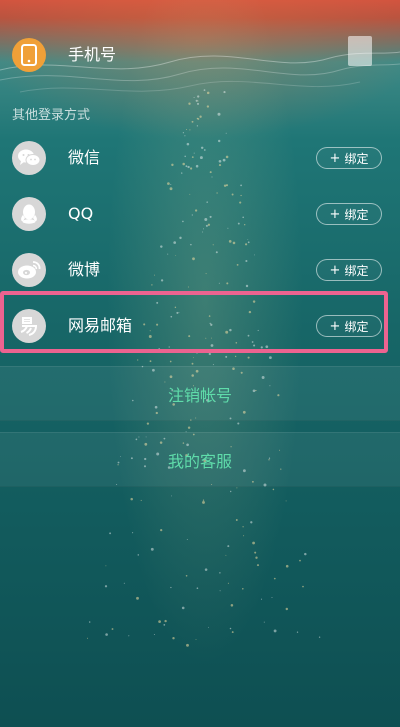  Describe the element at coordinates (200, 459) in the screenshot. I see `customer-service-button: 我的客服` at that location.